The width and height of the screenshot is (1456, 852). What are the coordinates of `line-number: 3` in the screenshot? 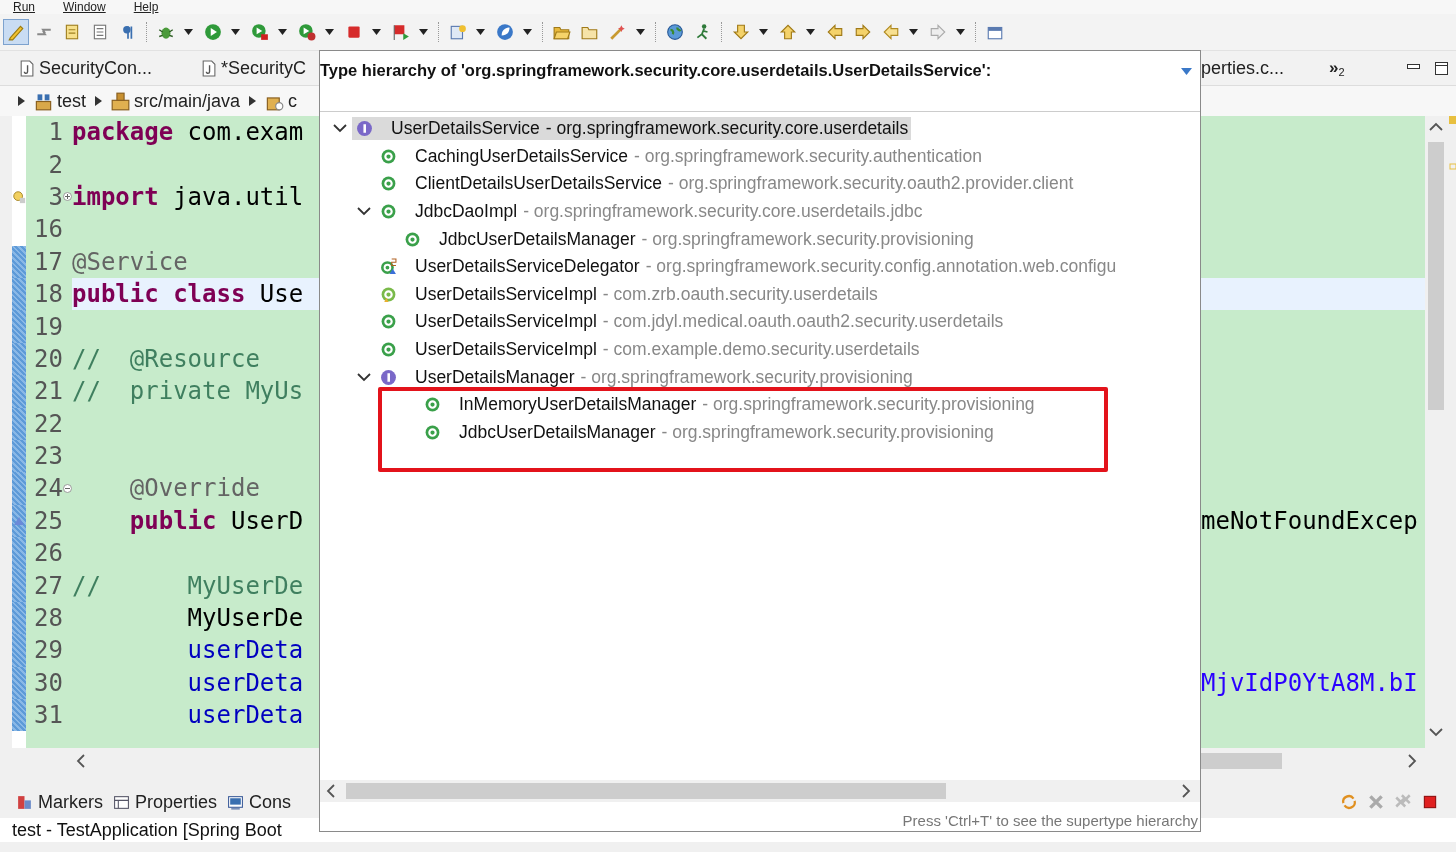 It's located at (55, 196).